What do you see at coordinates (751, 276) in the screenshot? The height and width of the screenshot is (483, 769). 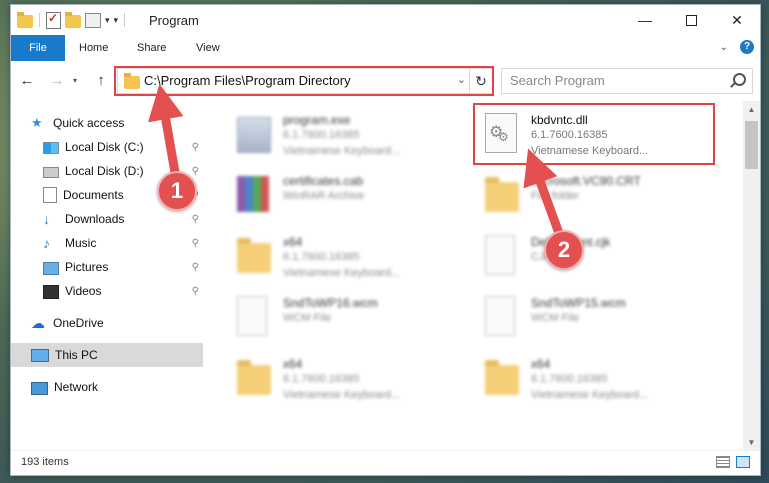 I see `vertical-scrollbar: ▲ ▼` at bounding box center [751, 276].